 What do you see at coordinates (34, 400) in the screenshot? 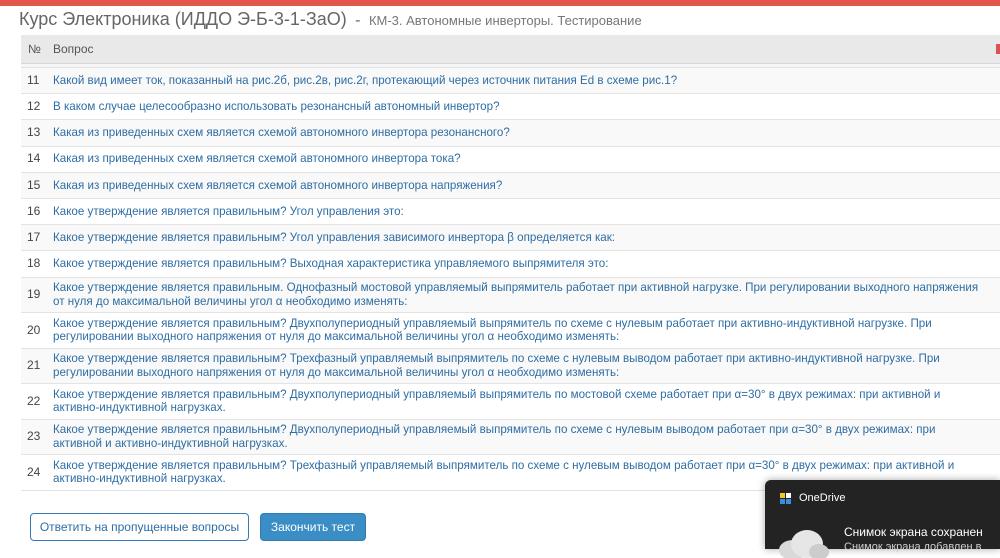
I see `question-number: 22` at bounding box center [34, 400].